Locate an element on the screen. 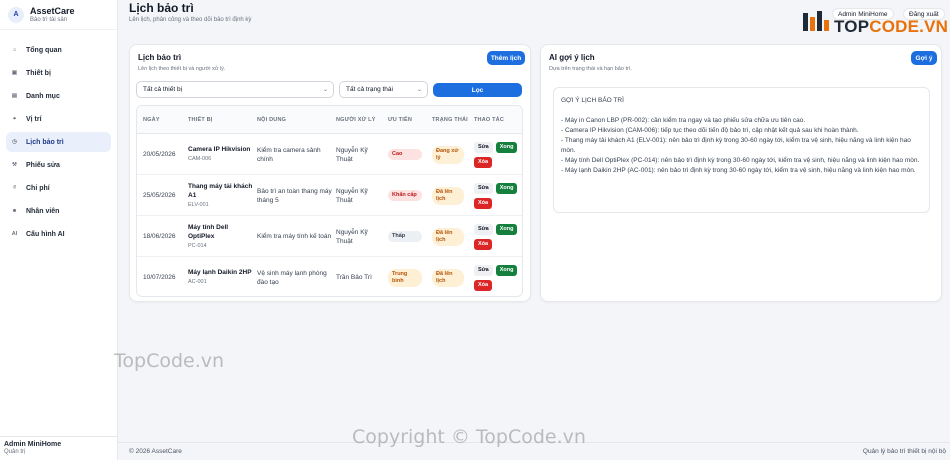  topcode-logo-icon is located at coordinates (816, 21).